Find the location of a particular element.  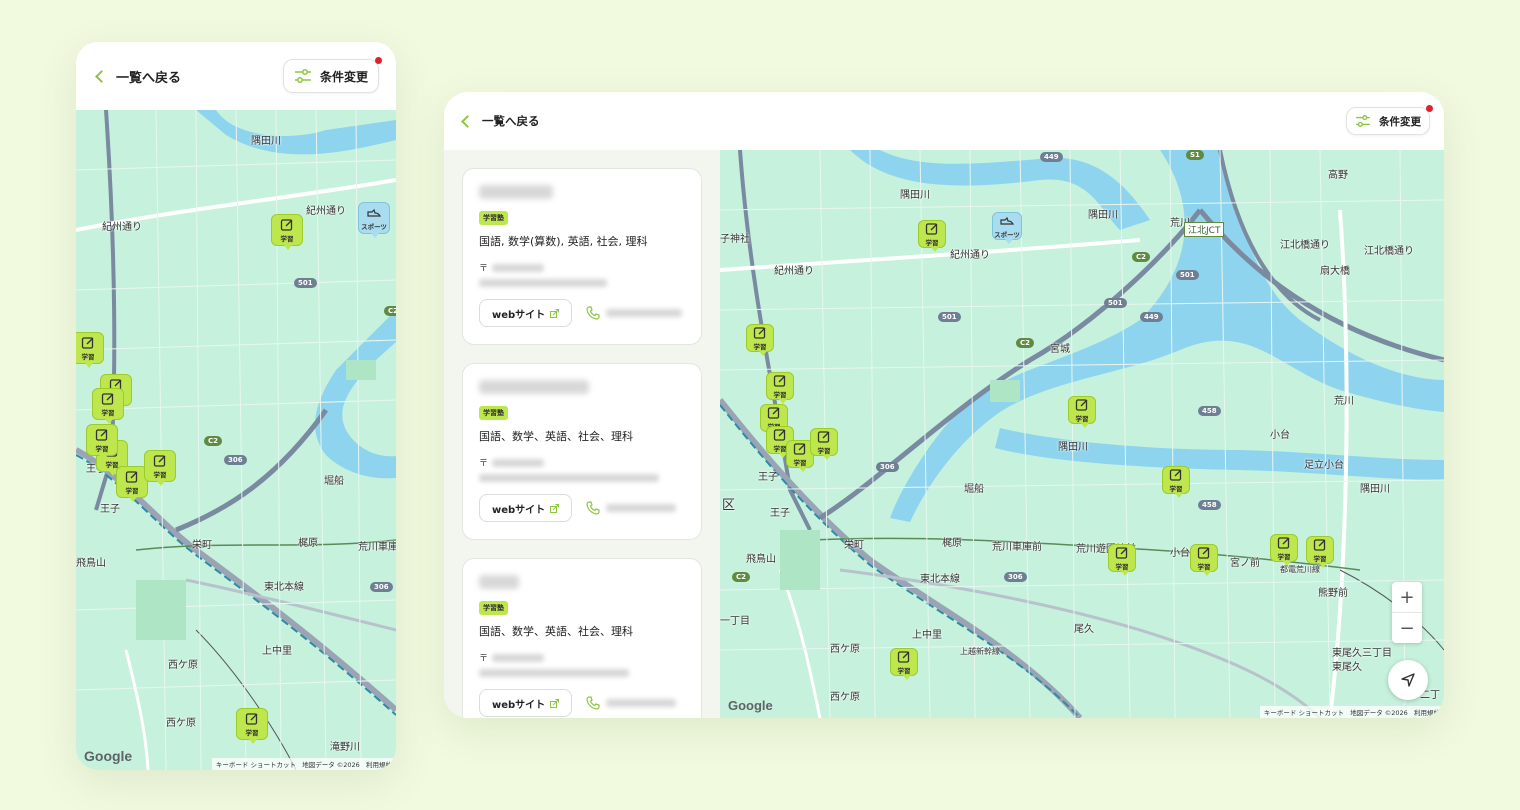

map-label: 熊野前 is located at coordinates (1333, 593).